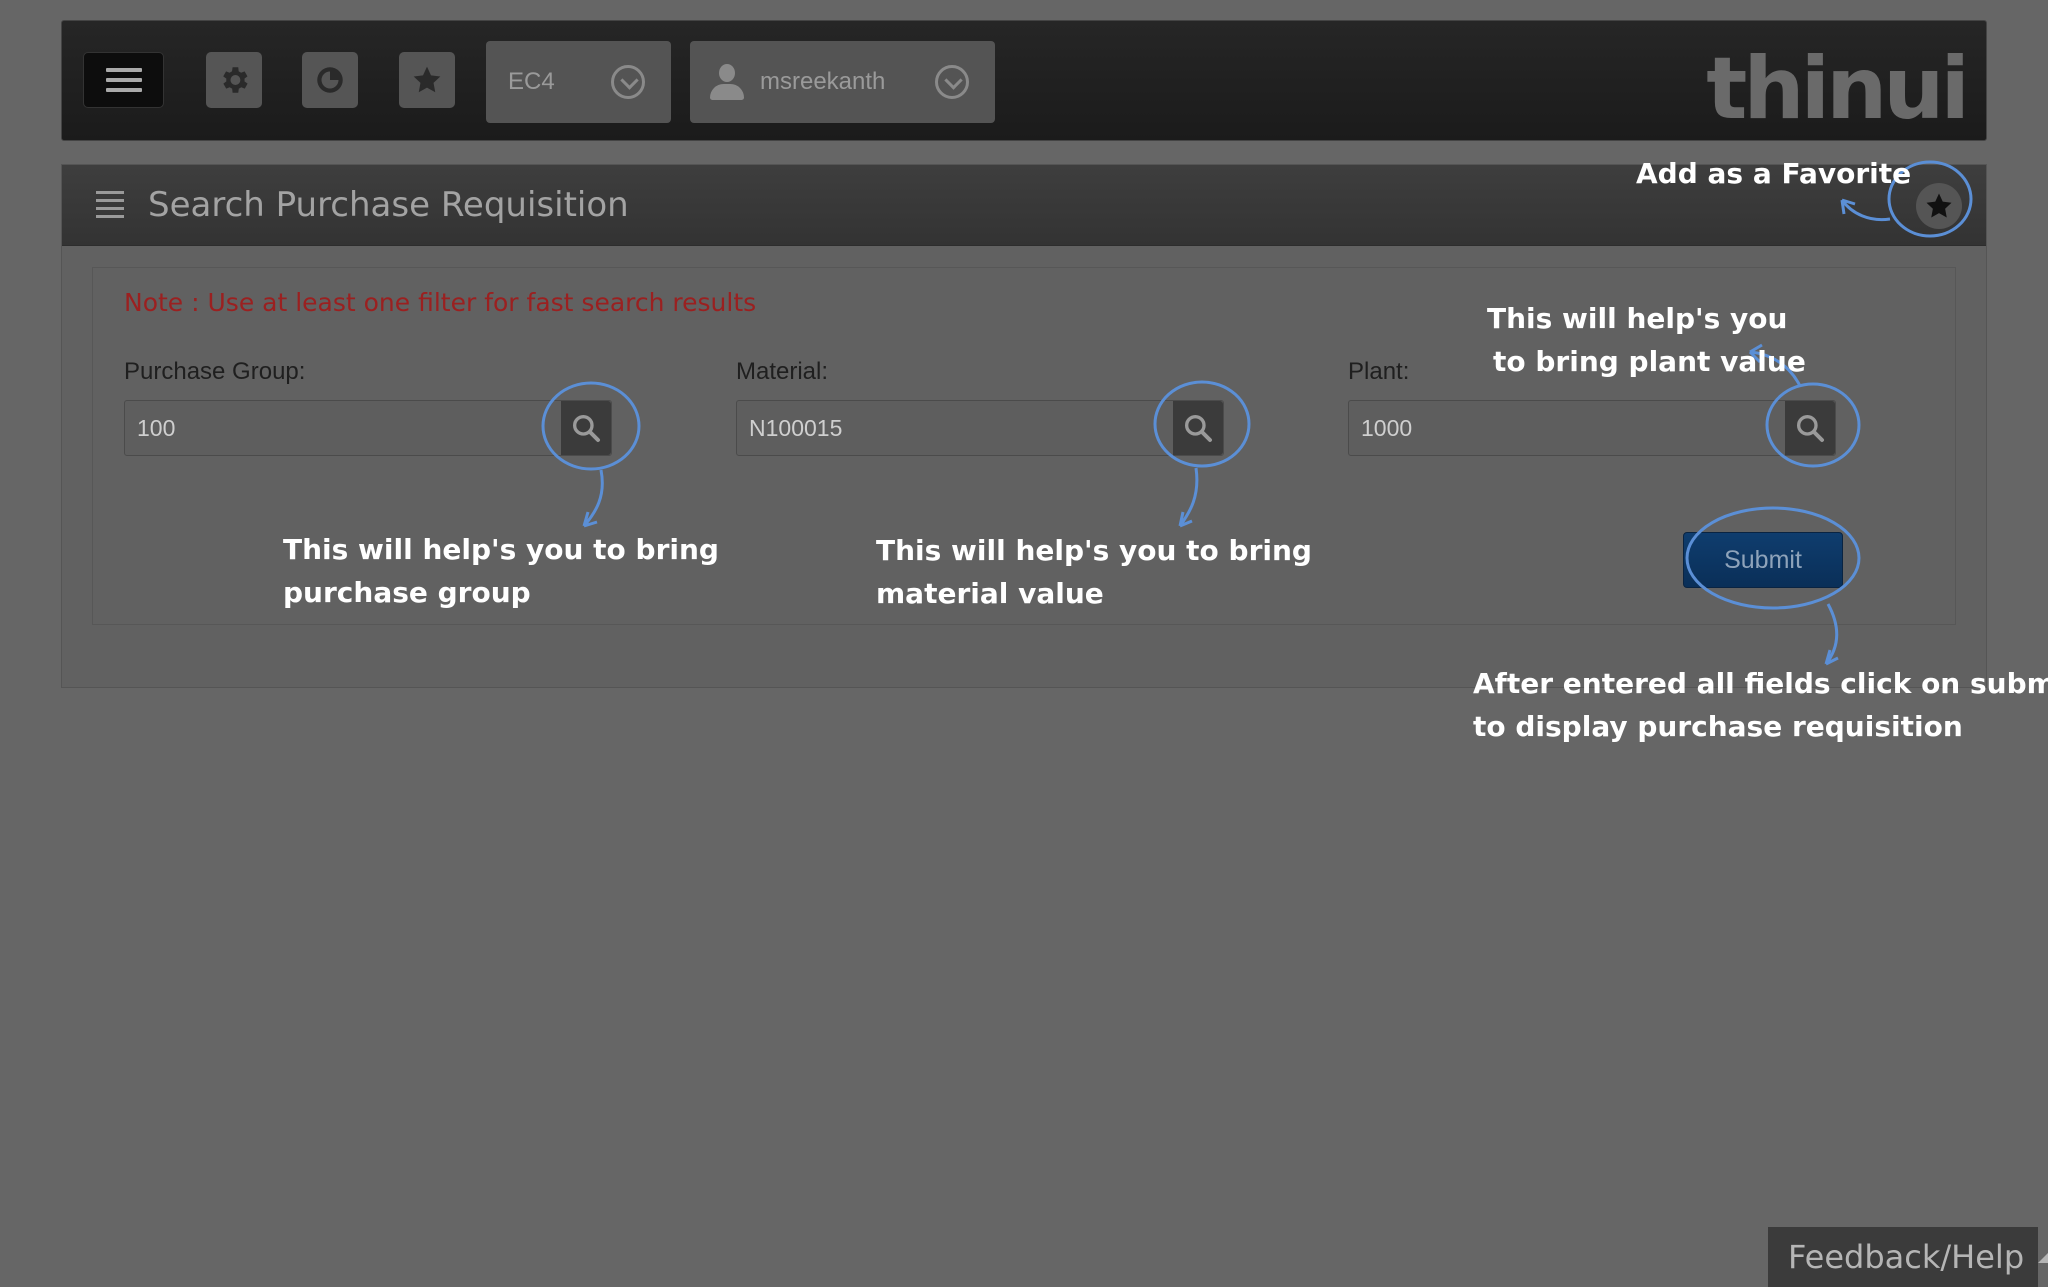 The image size is (2048, 1287). I want to click on material-annotation-line1: This will help's you to bring, so click(1094, 550).